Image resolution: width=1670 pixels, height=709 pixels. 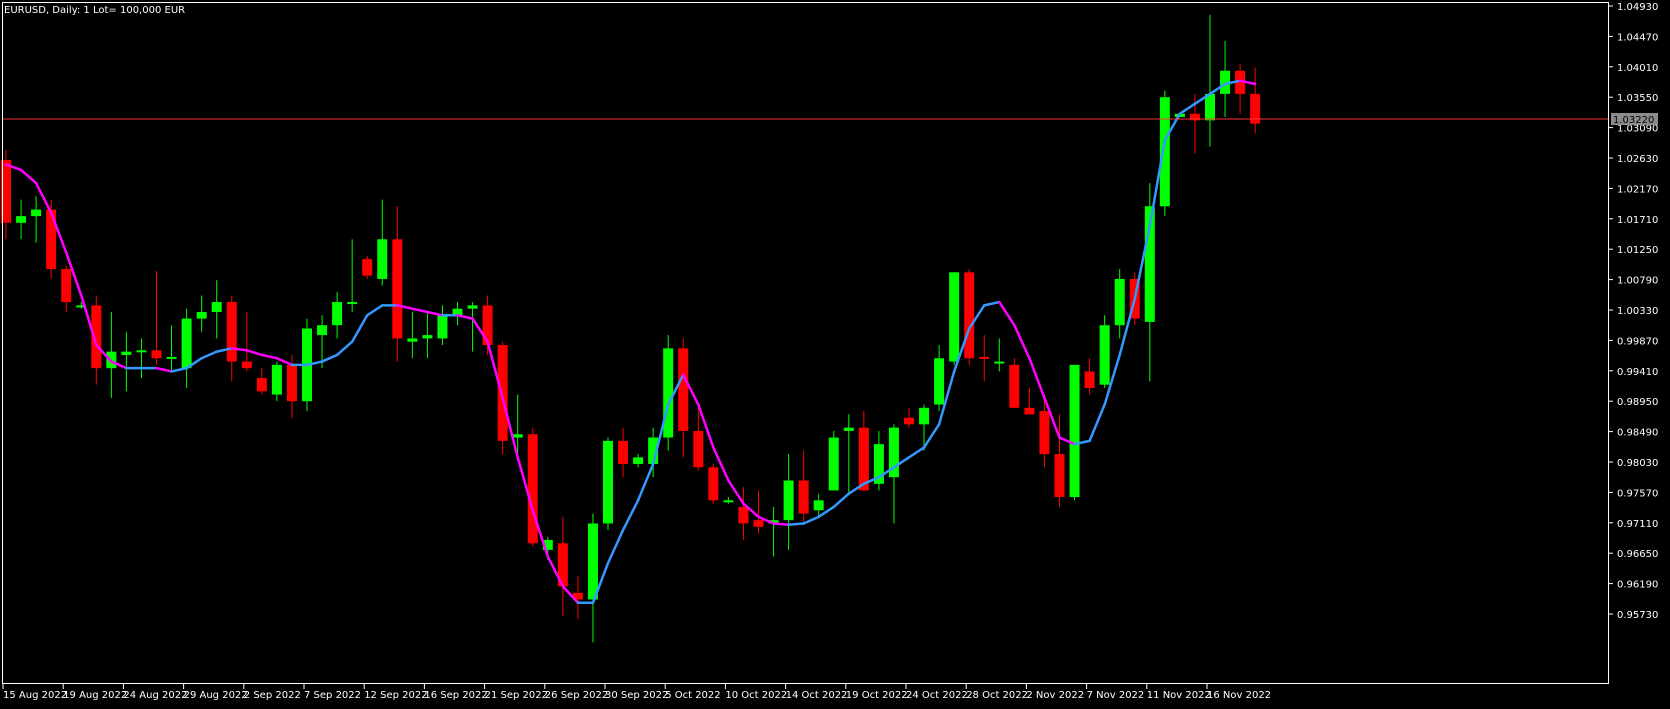 What do you see at coordinates (1637, 250) in the screenshot?
I see `price-tick-label: 1.01250` at bounding box center [1637, 250].